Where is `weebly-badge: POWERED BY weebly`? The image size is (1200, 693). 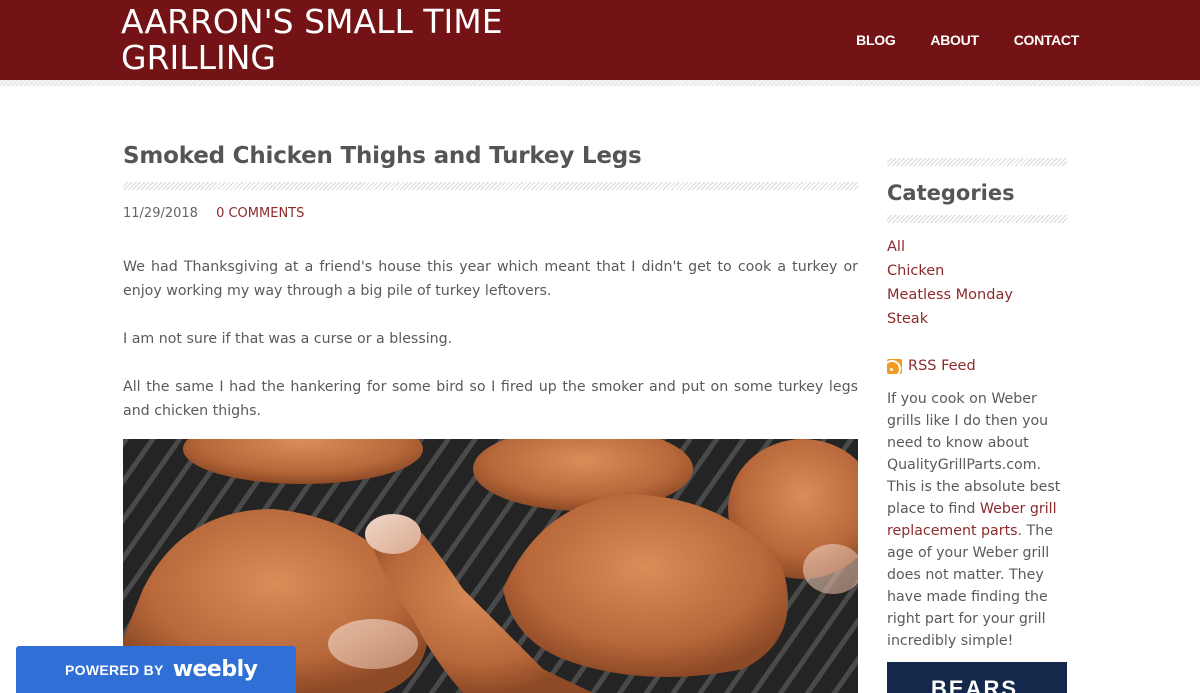 weebly-badge: POWERED BY weebly is located at coordinates (156, 669).